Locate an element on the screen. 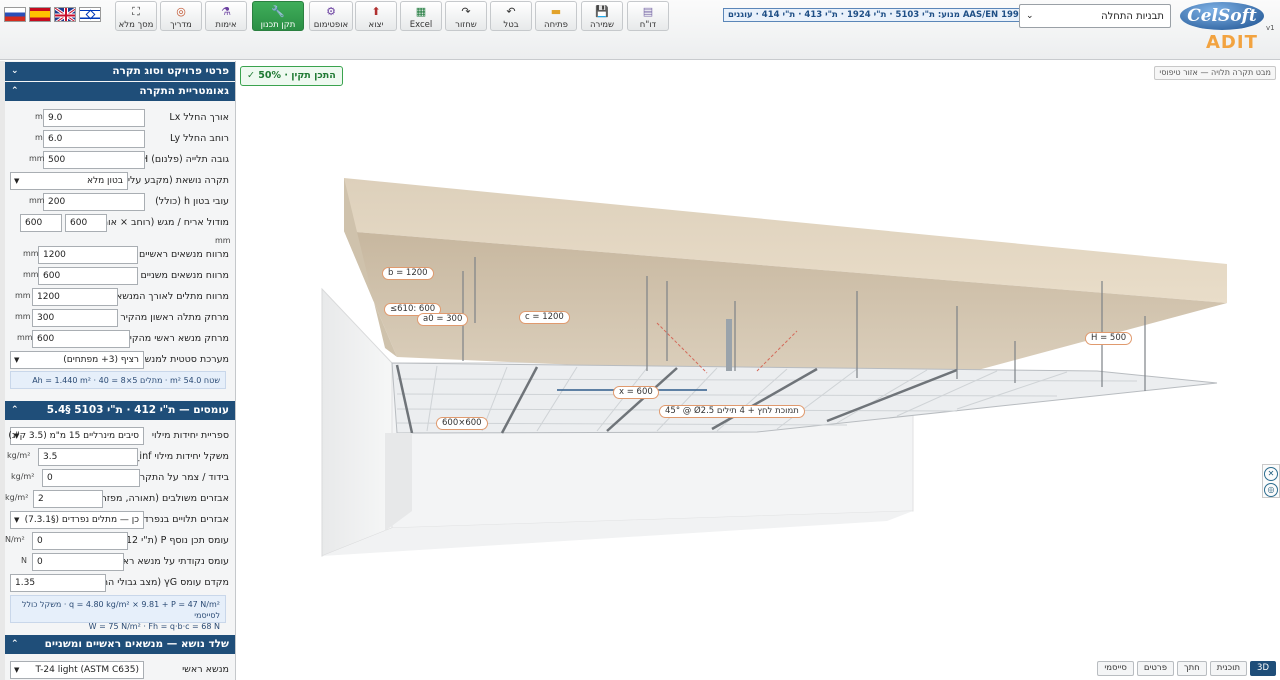 The image size is (1280, 680). infill-library-select: סיבים מינרליים 15 מ"מ (3.5 ק"ג) ▼ is located at coordinates (76, 436).